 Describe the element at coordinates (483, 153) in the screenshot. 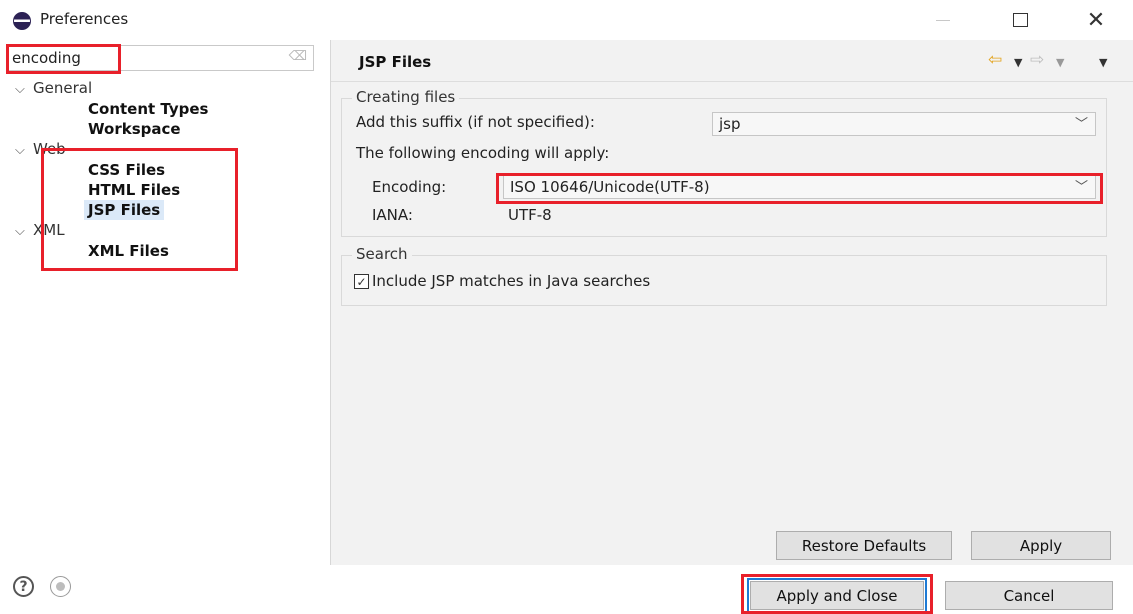

I see `encoding-intro: The following encoding will apply:` at that location.